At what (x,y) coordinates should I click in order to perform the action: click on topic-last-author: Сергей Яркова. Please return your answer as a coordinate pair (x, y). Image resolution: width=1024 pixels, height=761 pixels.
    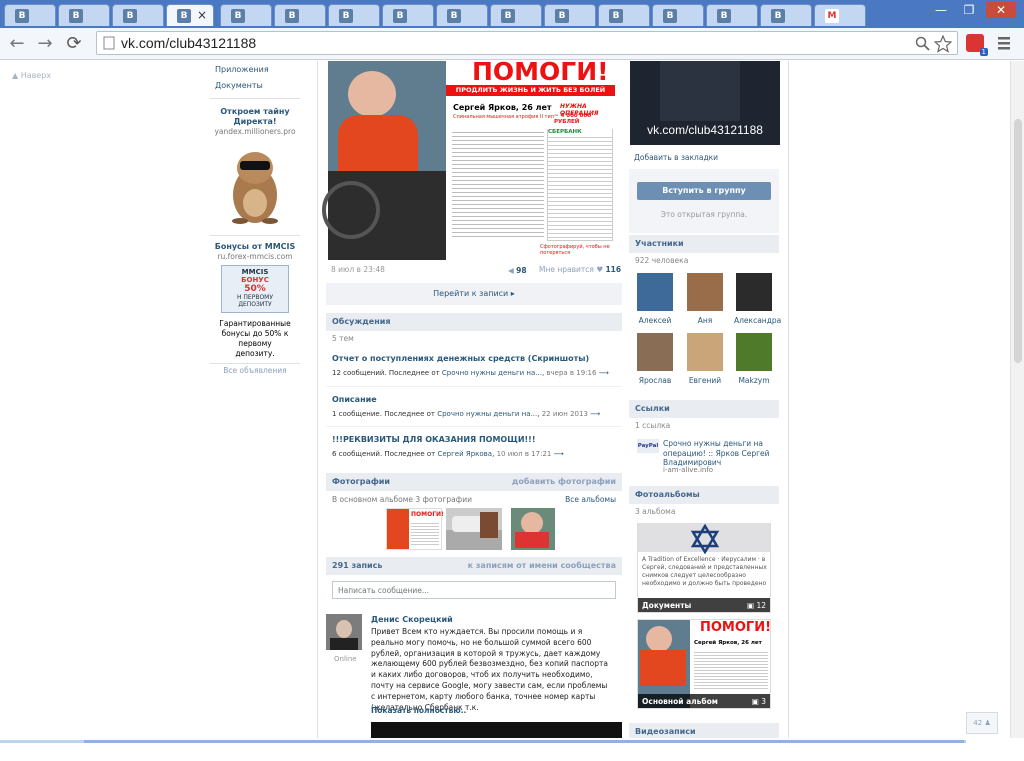
    Looking at the image, I should click on (464, 454).